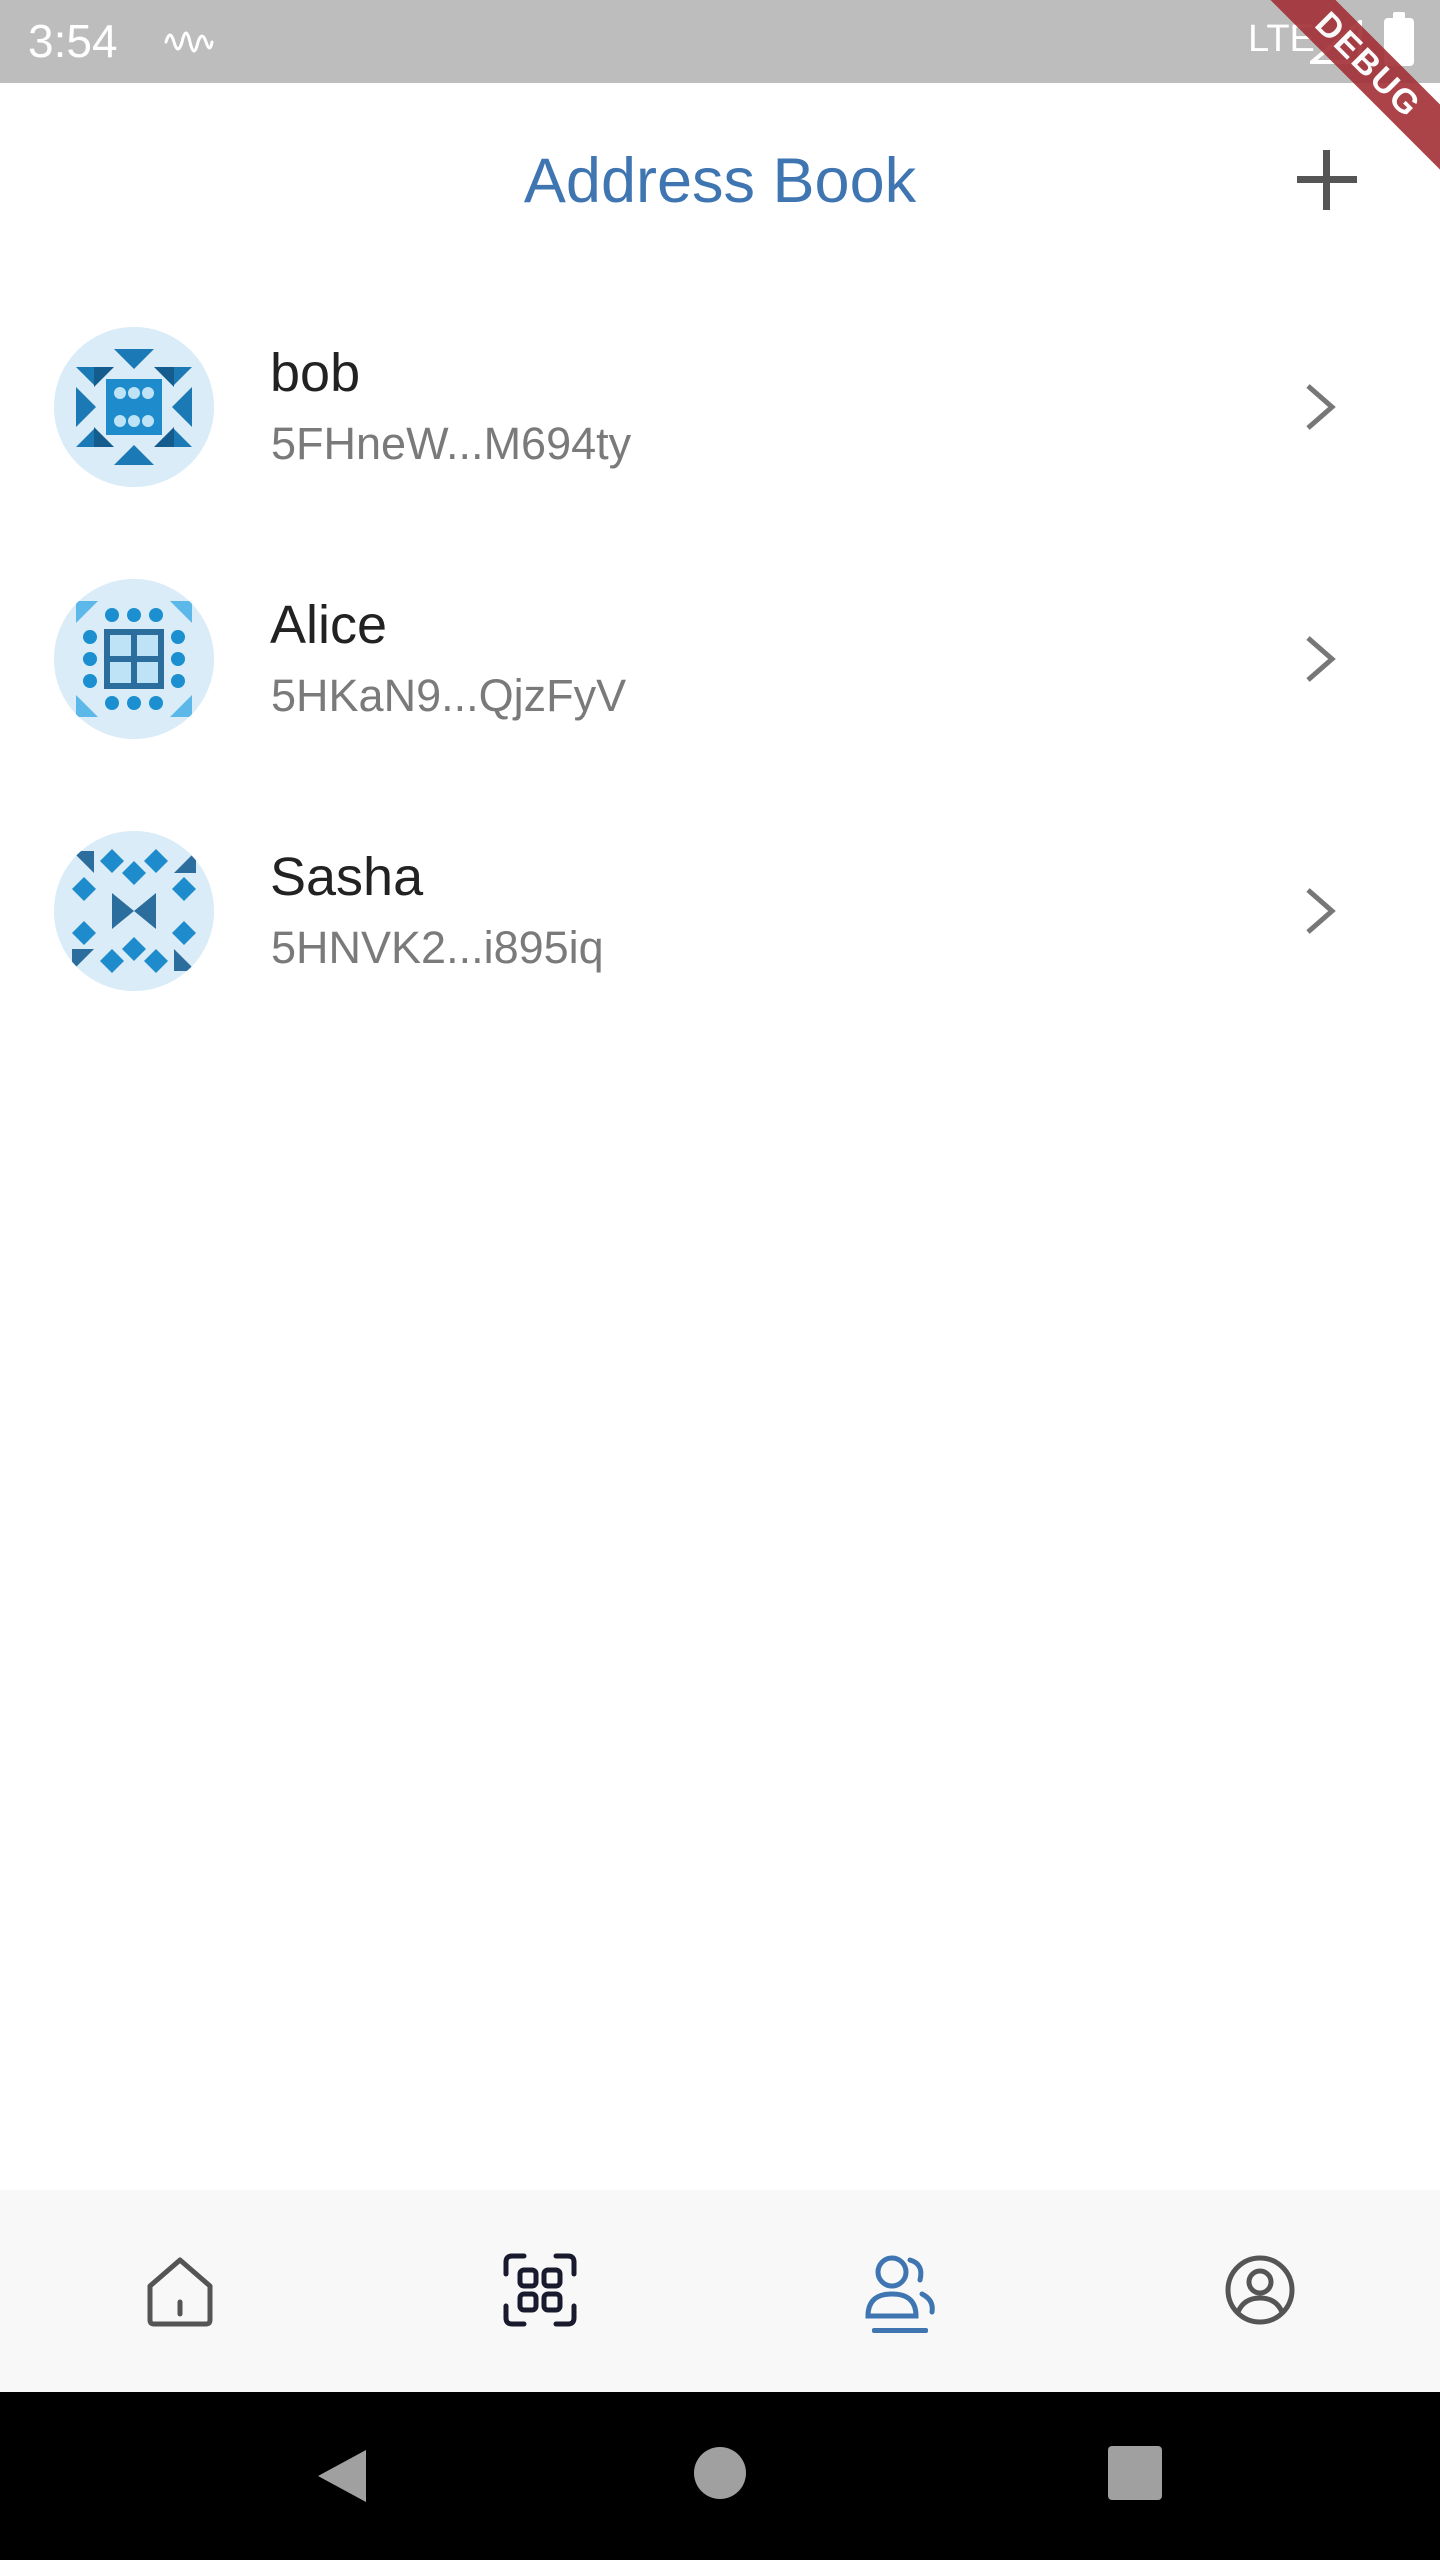 This screenshot has width=1440, height=2560. Describe the element at coordinates (900, 2290) in the screenshot. I see `contacts-icon` at that location.